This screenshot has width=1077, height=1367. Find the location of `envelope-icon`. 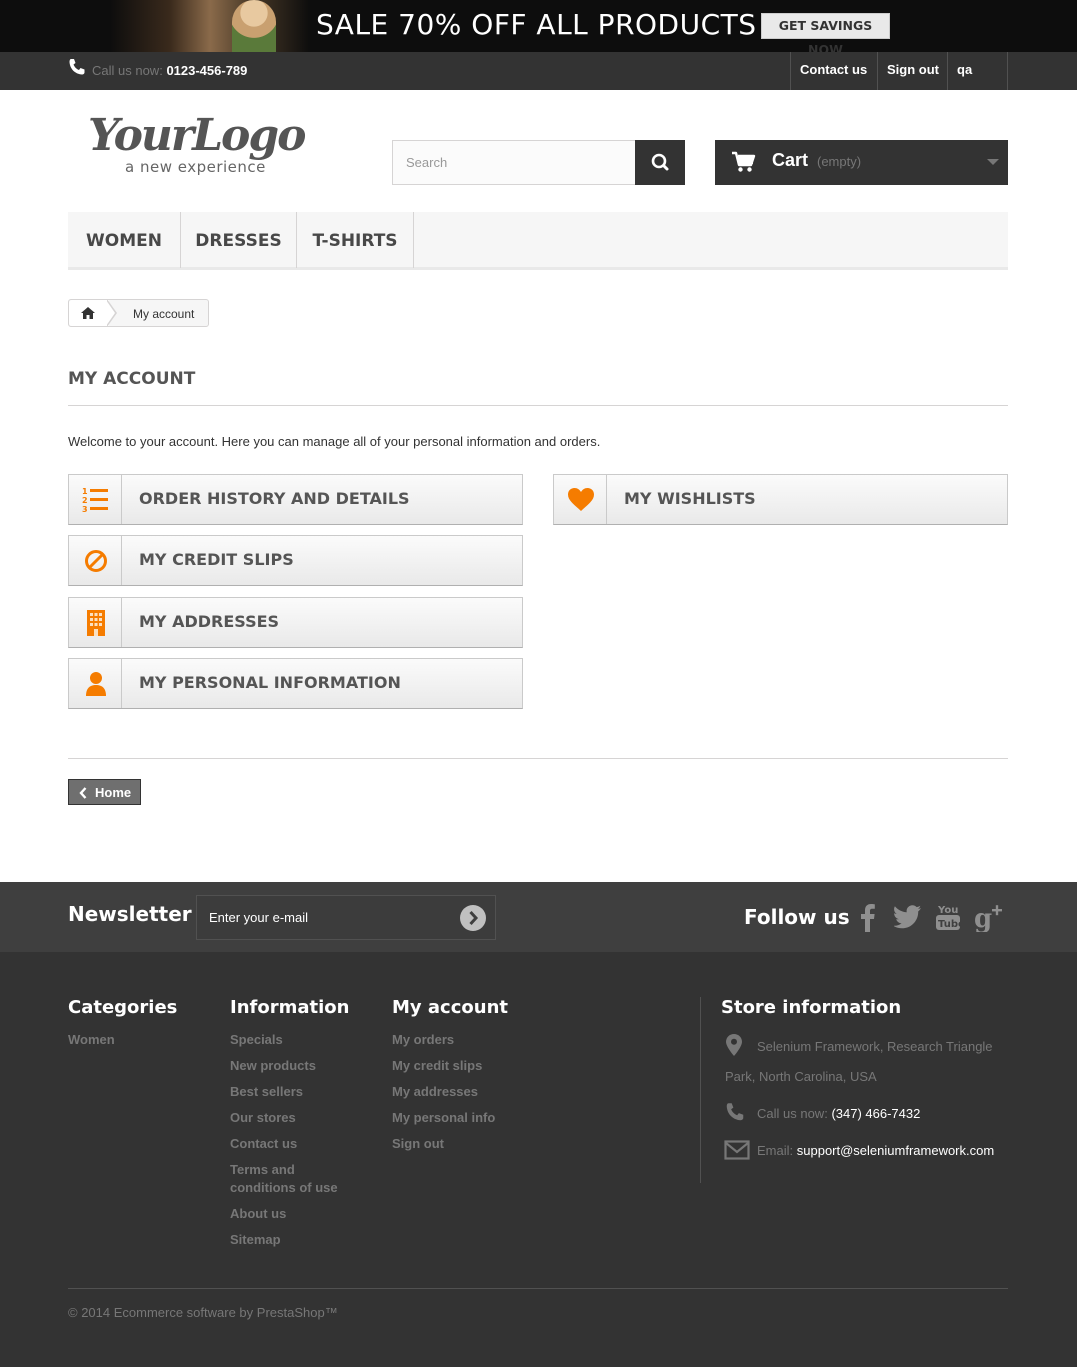

envelope-icon is located at coordinates (737, 1150).